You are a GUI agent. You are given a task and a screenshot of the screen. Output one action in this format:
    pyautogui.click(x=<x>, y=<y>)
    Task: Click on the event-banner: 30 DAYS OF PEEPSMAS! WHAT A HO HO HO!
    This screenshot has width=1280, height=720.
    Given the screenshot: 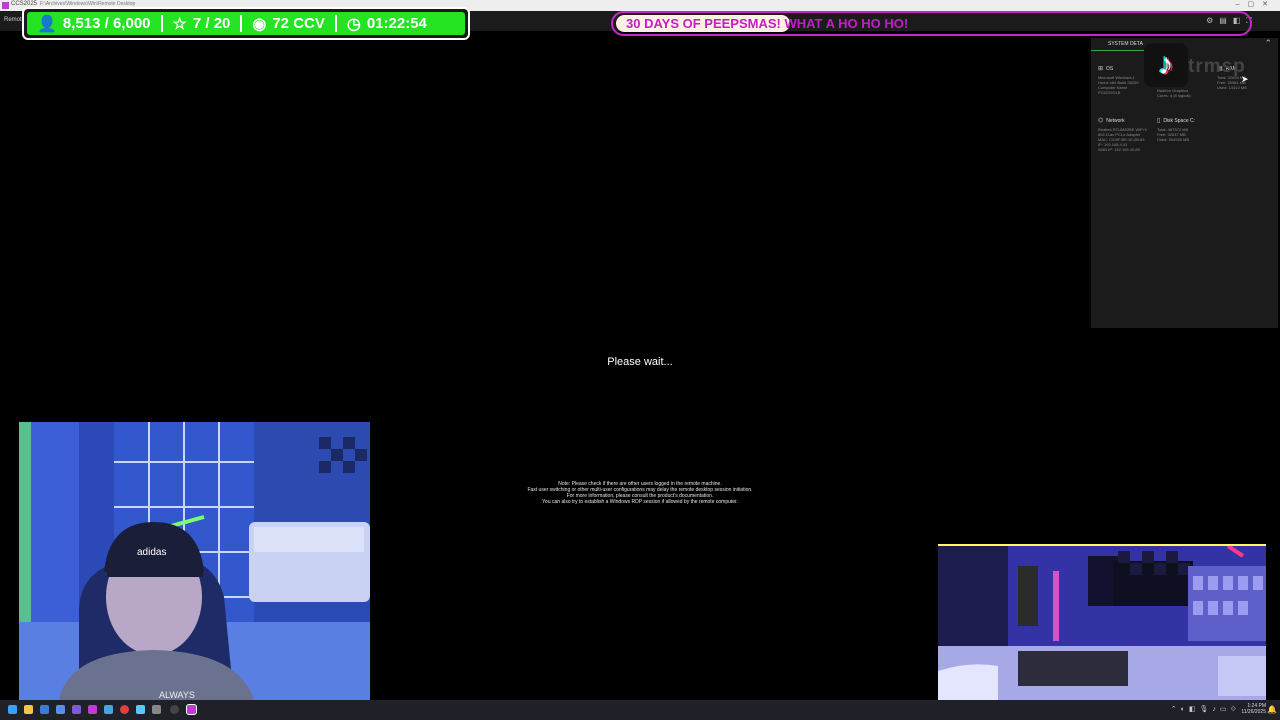 What is the action you would take?
    pyautogui.click(x=931, y=23)
    